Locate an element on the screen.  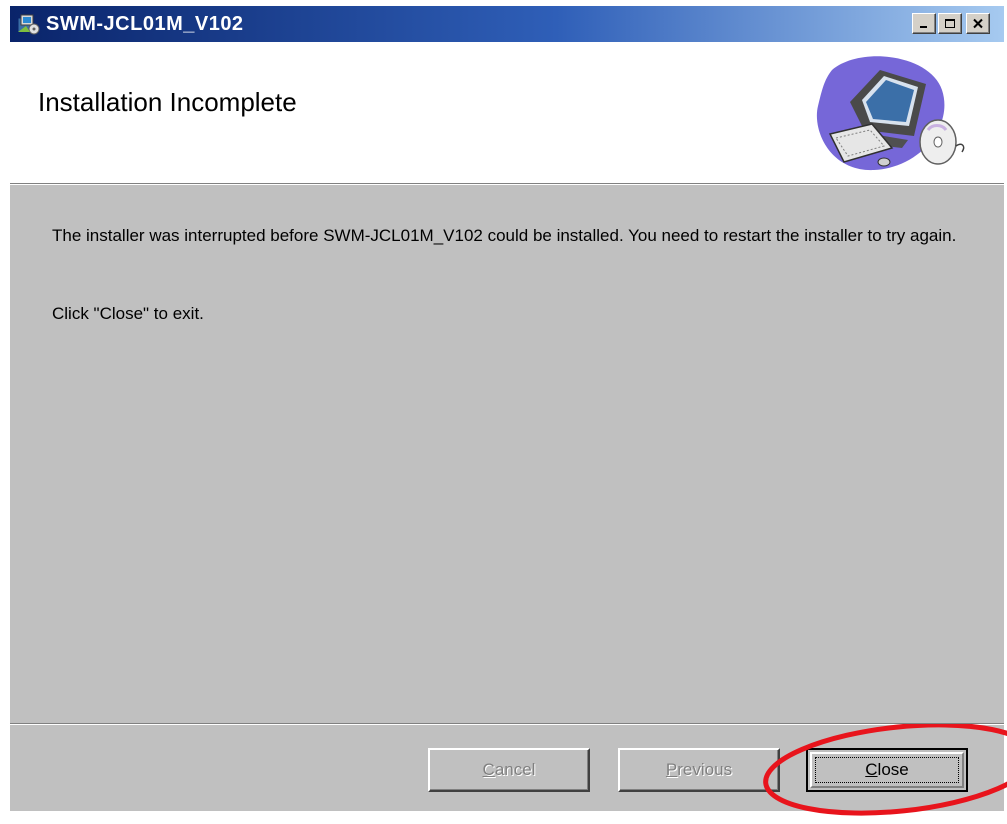
previous-label: Previous is located at coordinates (699, 769).